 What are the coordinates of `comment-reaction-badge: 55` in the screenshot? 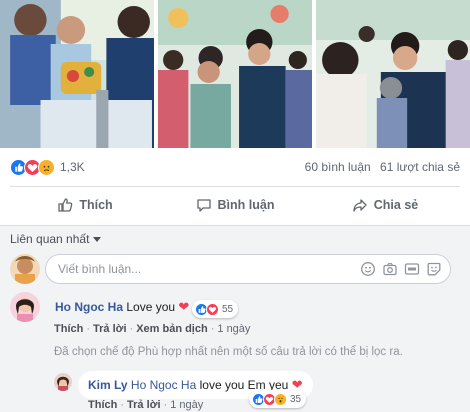 It's located at (215, 309).